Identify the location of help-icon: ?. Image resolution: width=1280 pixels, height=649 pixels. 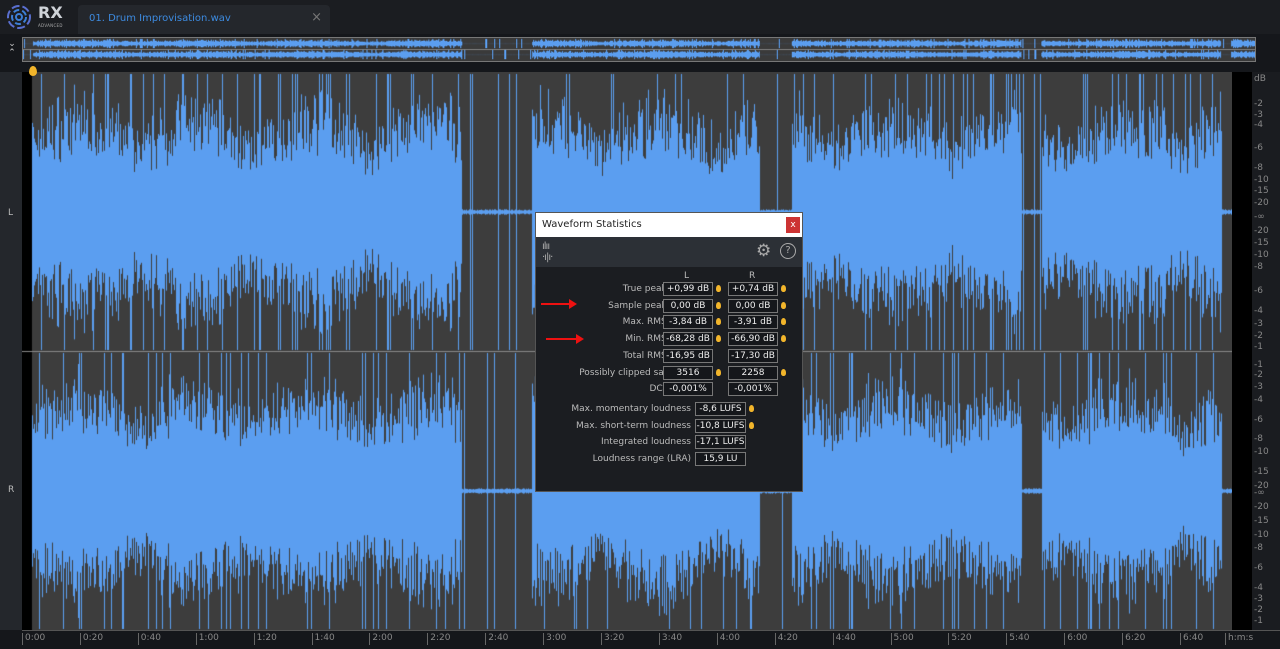
(788, 251).